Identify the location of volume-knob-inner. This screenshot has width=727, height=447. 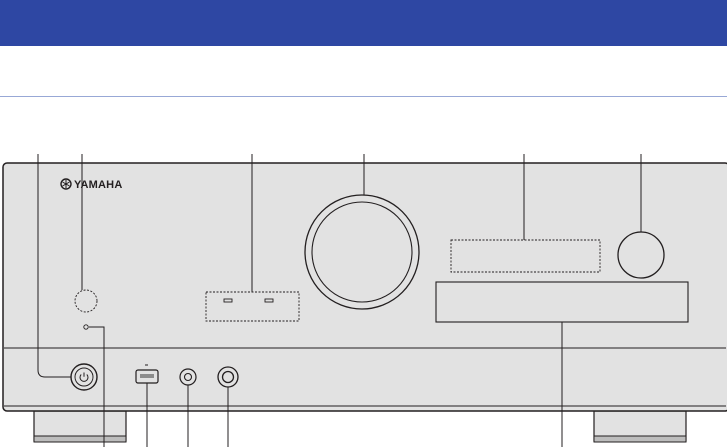
(362, 252).